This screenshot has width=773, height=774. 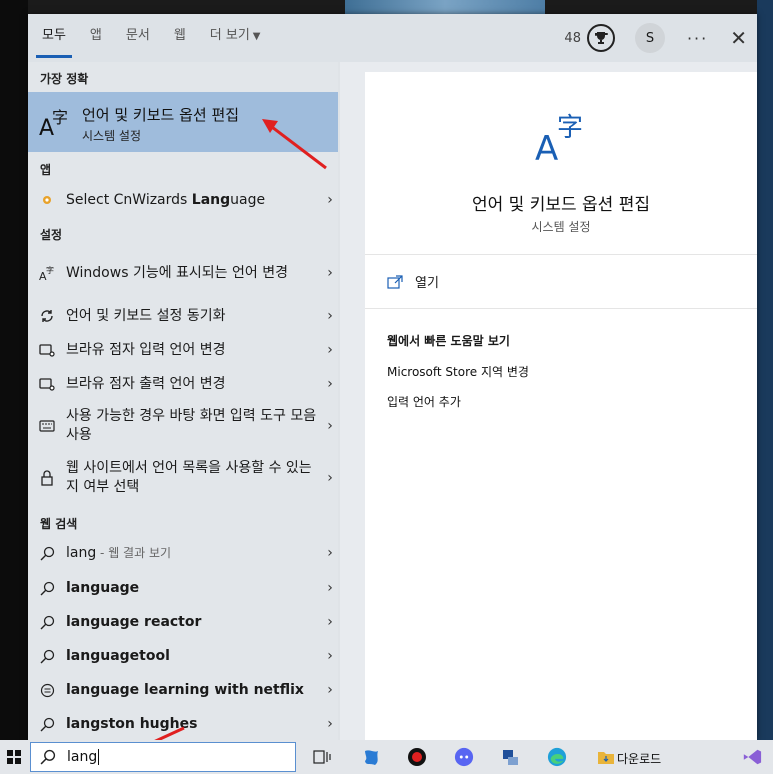 I want to click on svg-text: A, so click(x=546, y=146).